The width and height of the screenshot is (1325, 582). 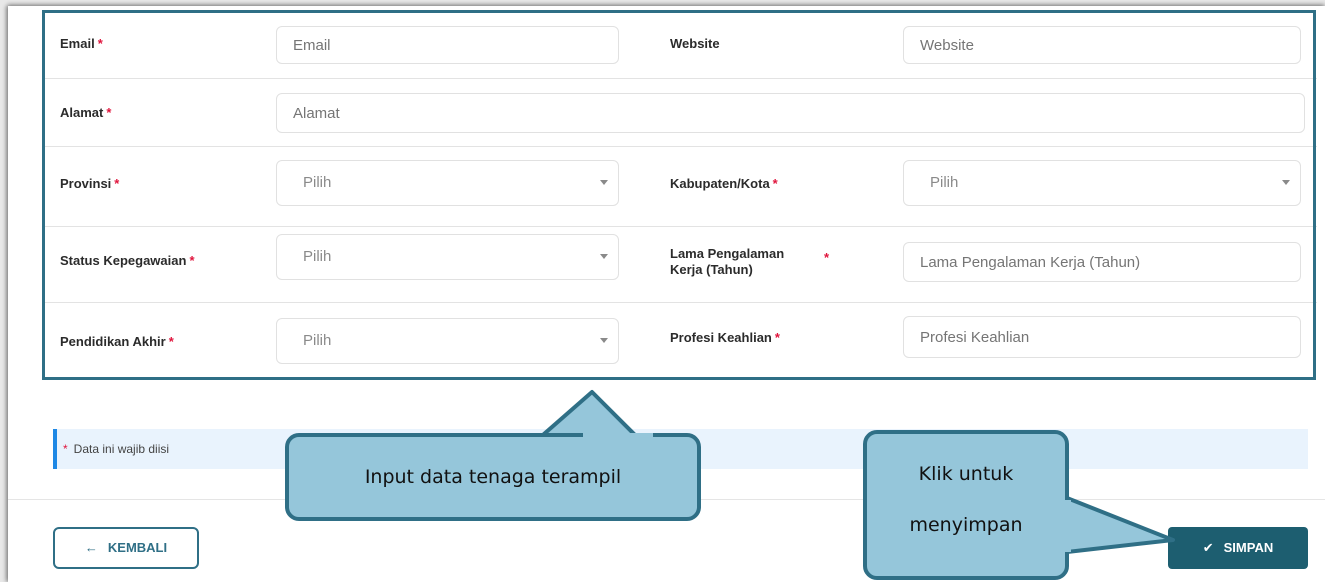 What do you see at coordinates (493, 477) in the screenshot?
I see `callout-input-data: Input data tenaga terampil` at bounding box center [493, 477].